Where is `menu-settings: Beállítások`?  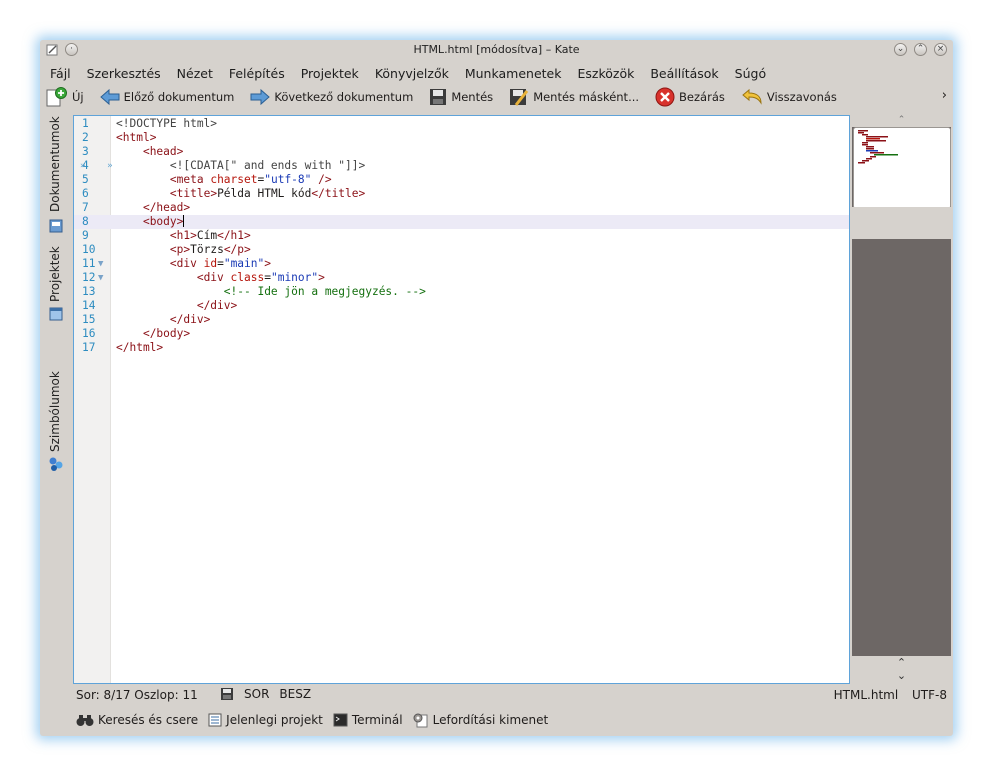
menu-settings: Beállítások is located at coordinates (684, 73).